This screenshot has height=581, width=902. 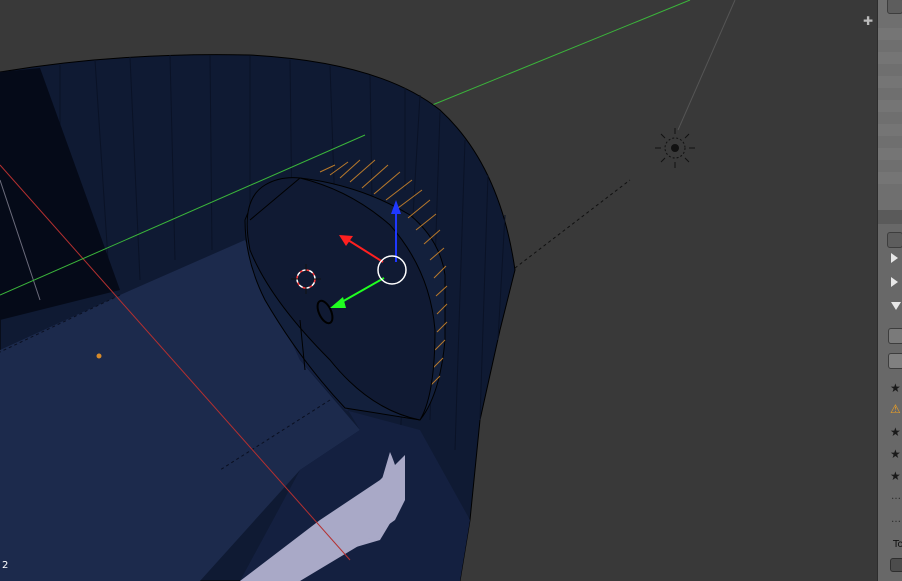 I want to click on area-corner-grip, so click(x=890, y=217).